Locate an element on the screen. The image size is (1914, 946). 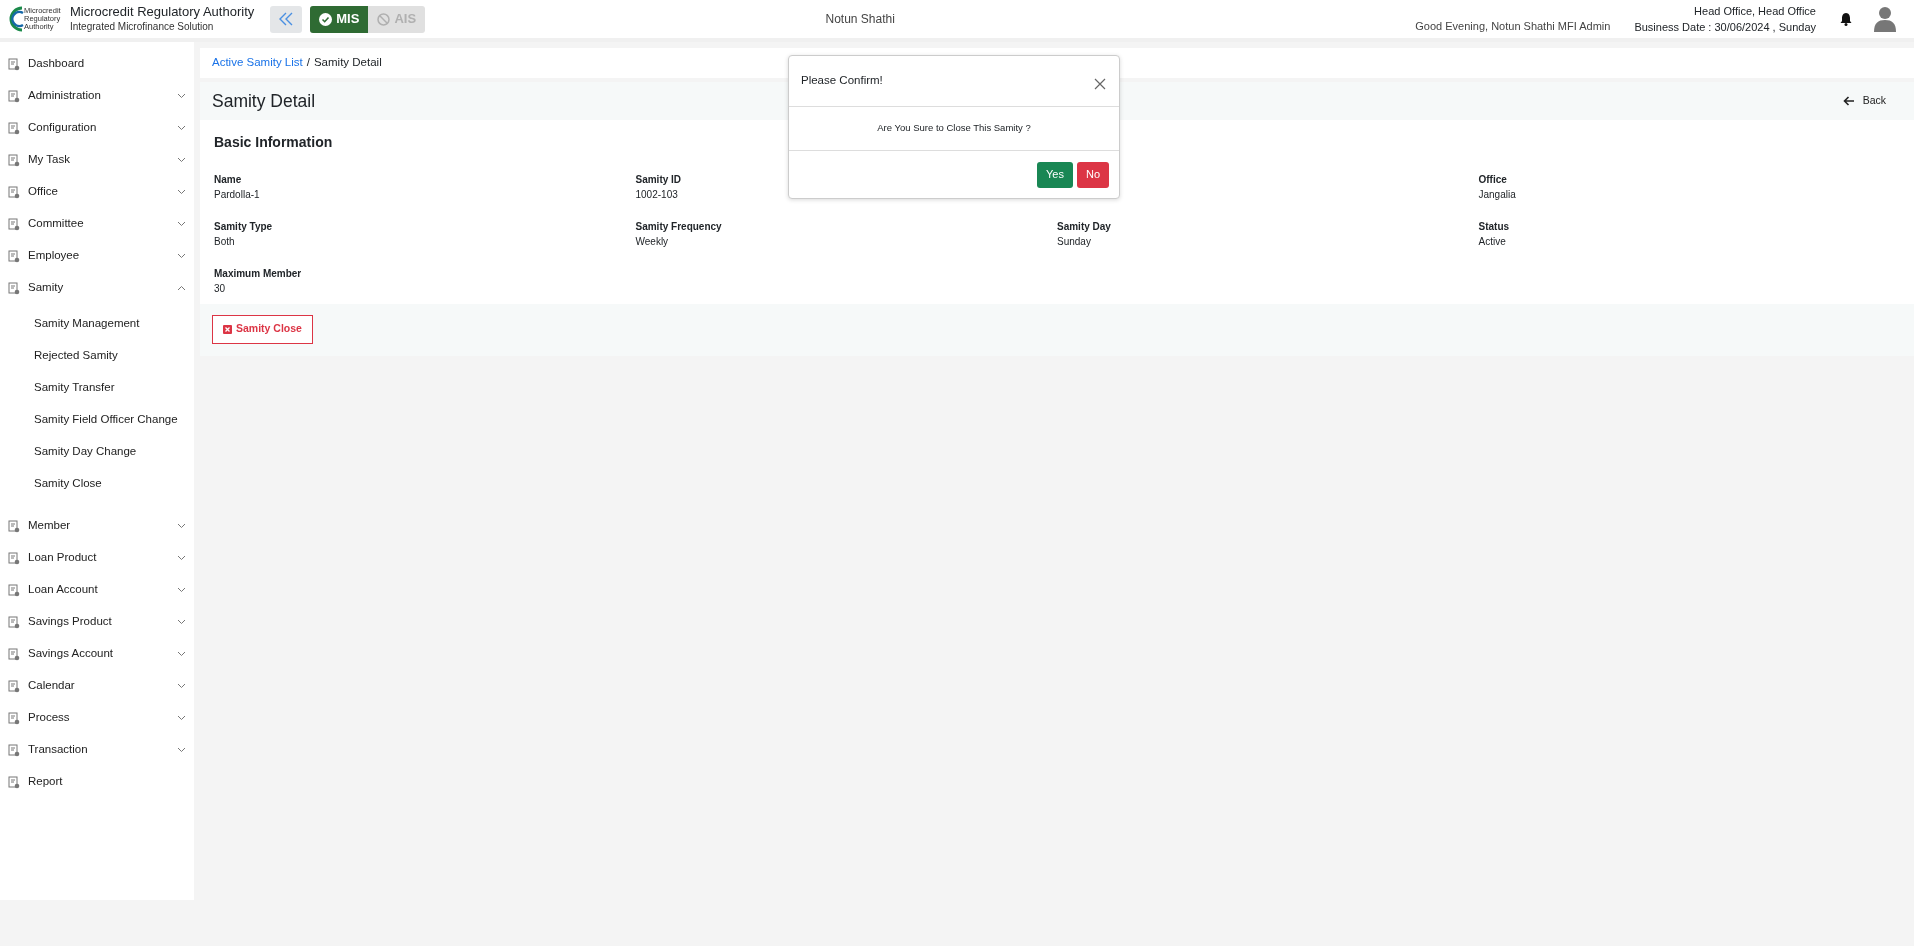
collapse-button is located at coordinates (286, 19).